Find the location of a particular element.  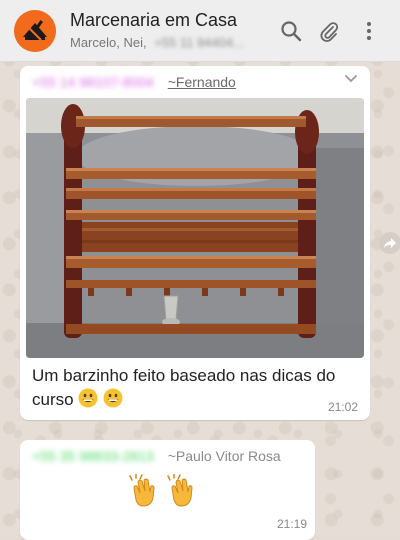

message-sender: +55 14 98107-8004 ~Fernando is located at coordinates (134, 82).